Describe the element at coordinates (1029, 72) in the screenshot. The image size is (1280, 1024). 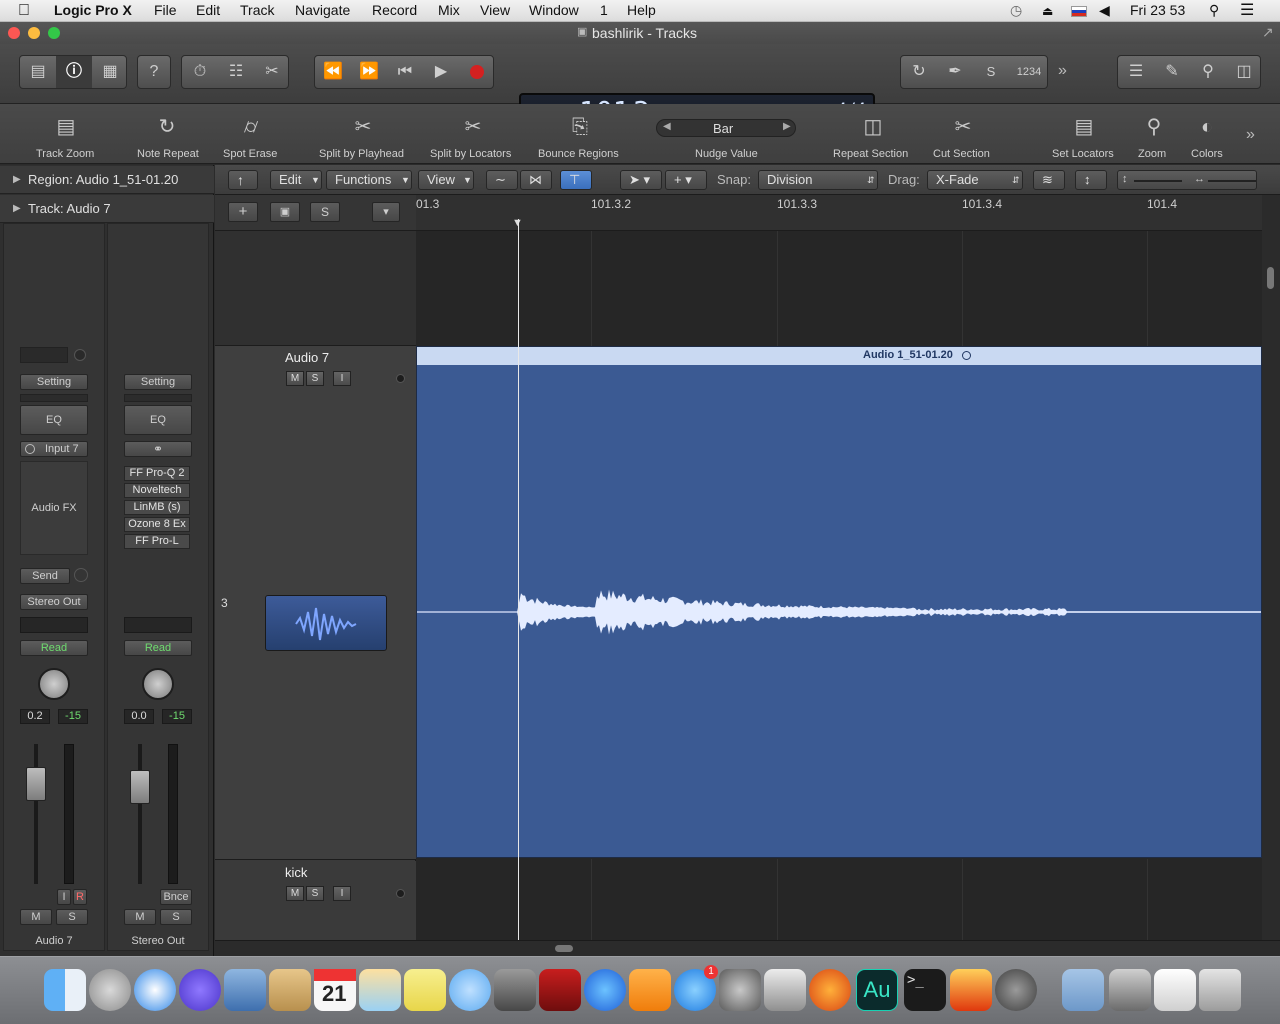
I see `count-in-button: 1234` at that location.